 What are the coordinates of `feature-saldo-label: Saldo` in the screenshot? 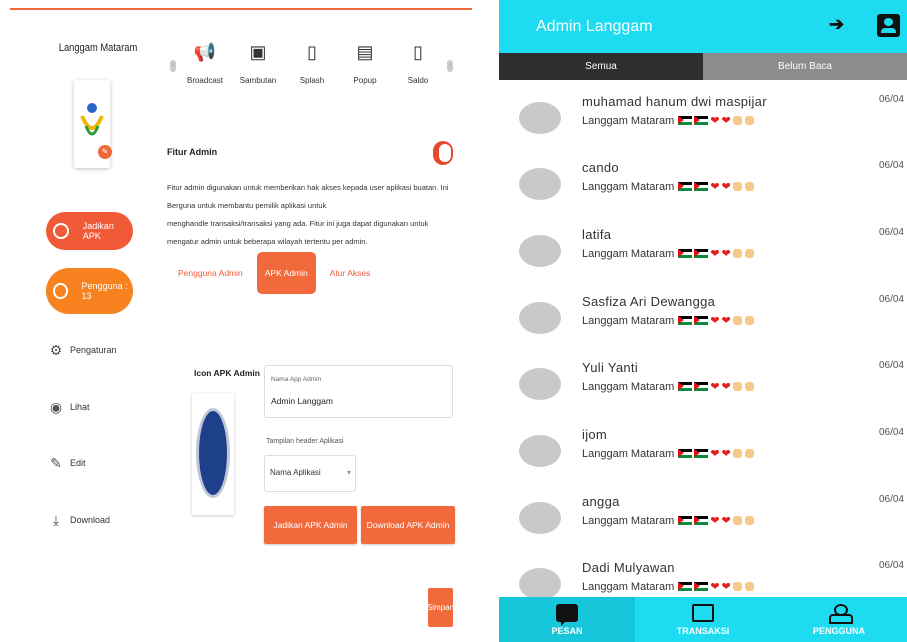 It's located at (418, 80).